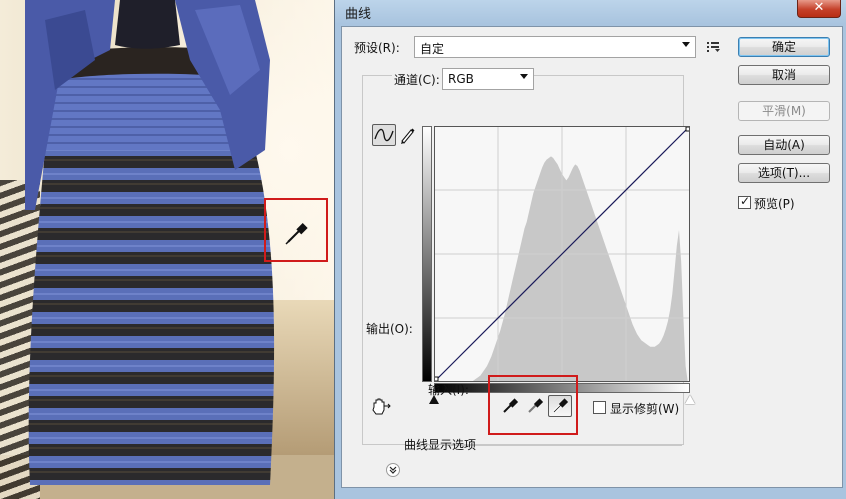  I want to click on pencil-icon, so click(408, 136).